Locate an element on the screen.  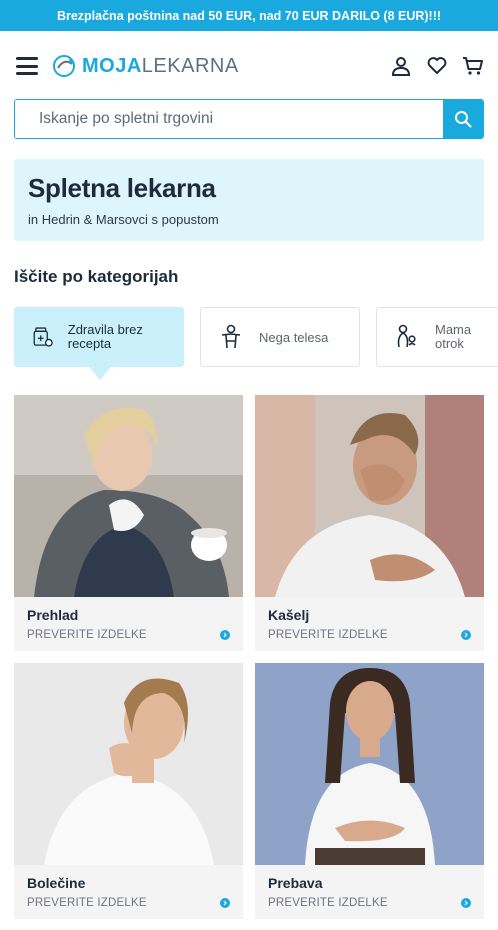
category-card-prehlad: Prehlad PREVERITE IZDELKE is located at coordinates (128, 523).